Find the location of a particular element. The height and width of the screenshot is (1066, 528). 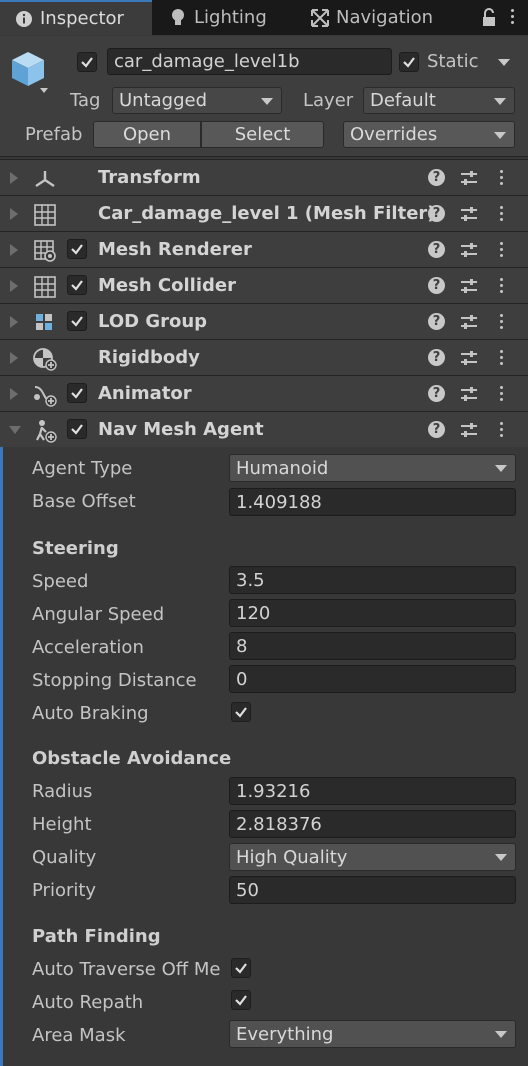

static-label: Static is located at coordinates (453, 61).